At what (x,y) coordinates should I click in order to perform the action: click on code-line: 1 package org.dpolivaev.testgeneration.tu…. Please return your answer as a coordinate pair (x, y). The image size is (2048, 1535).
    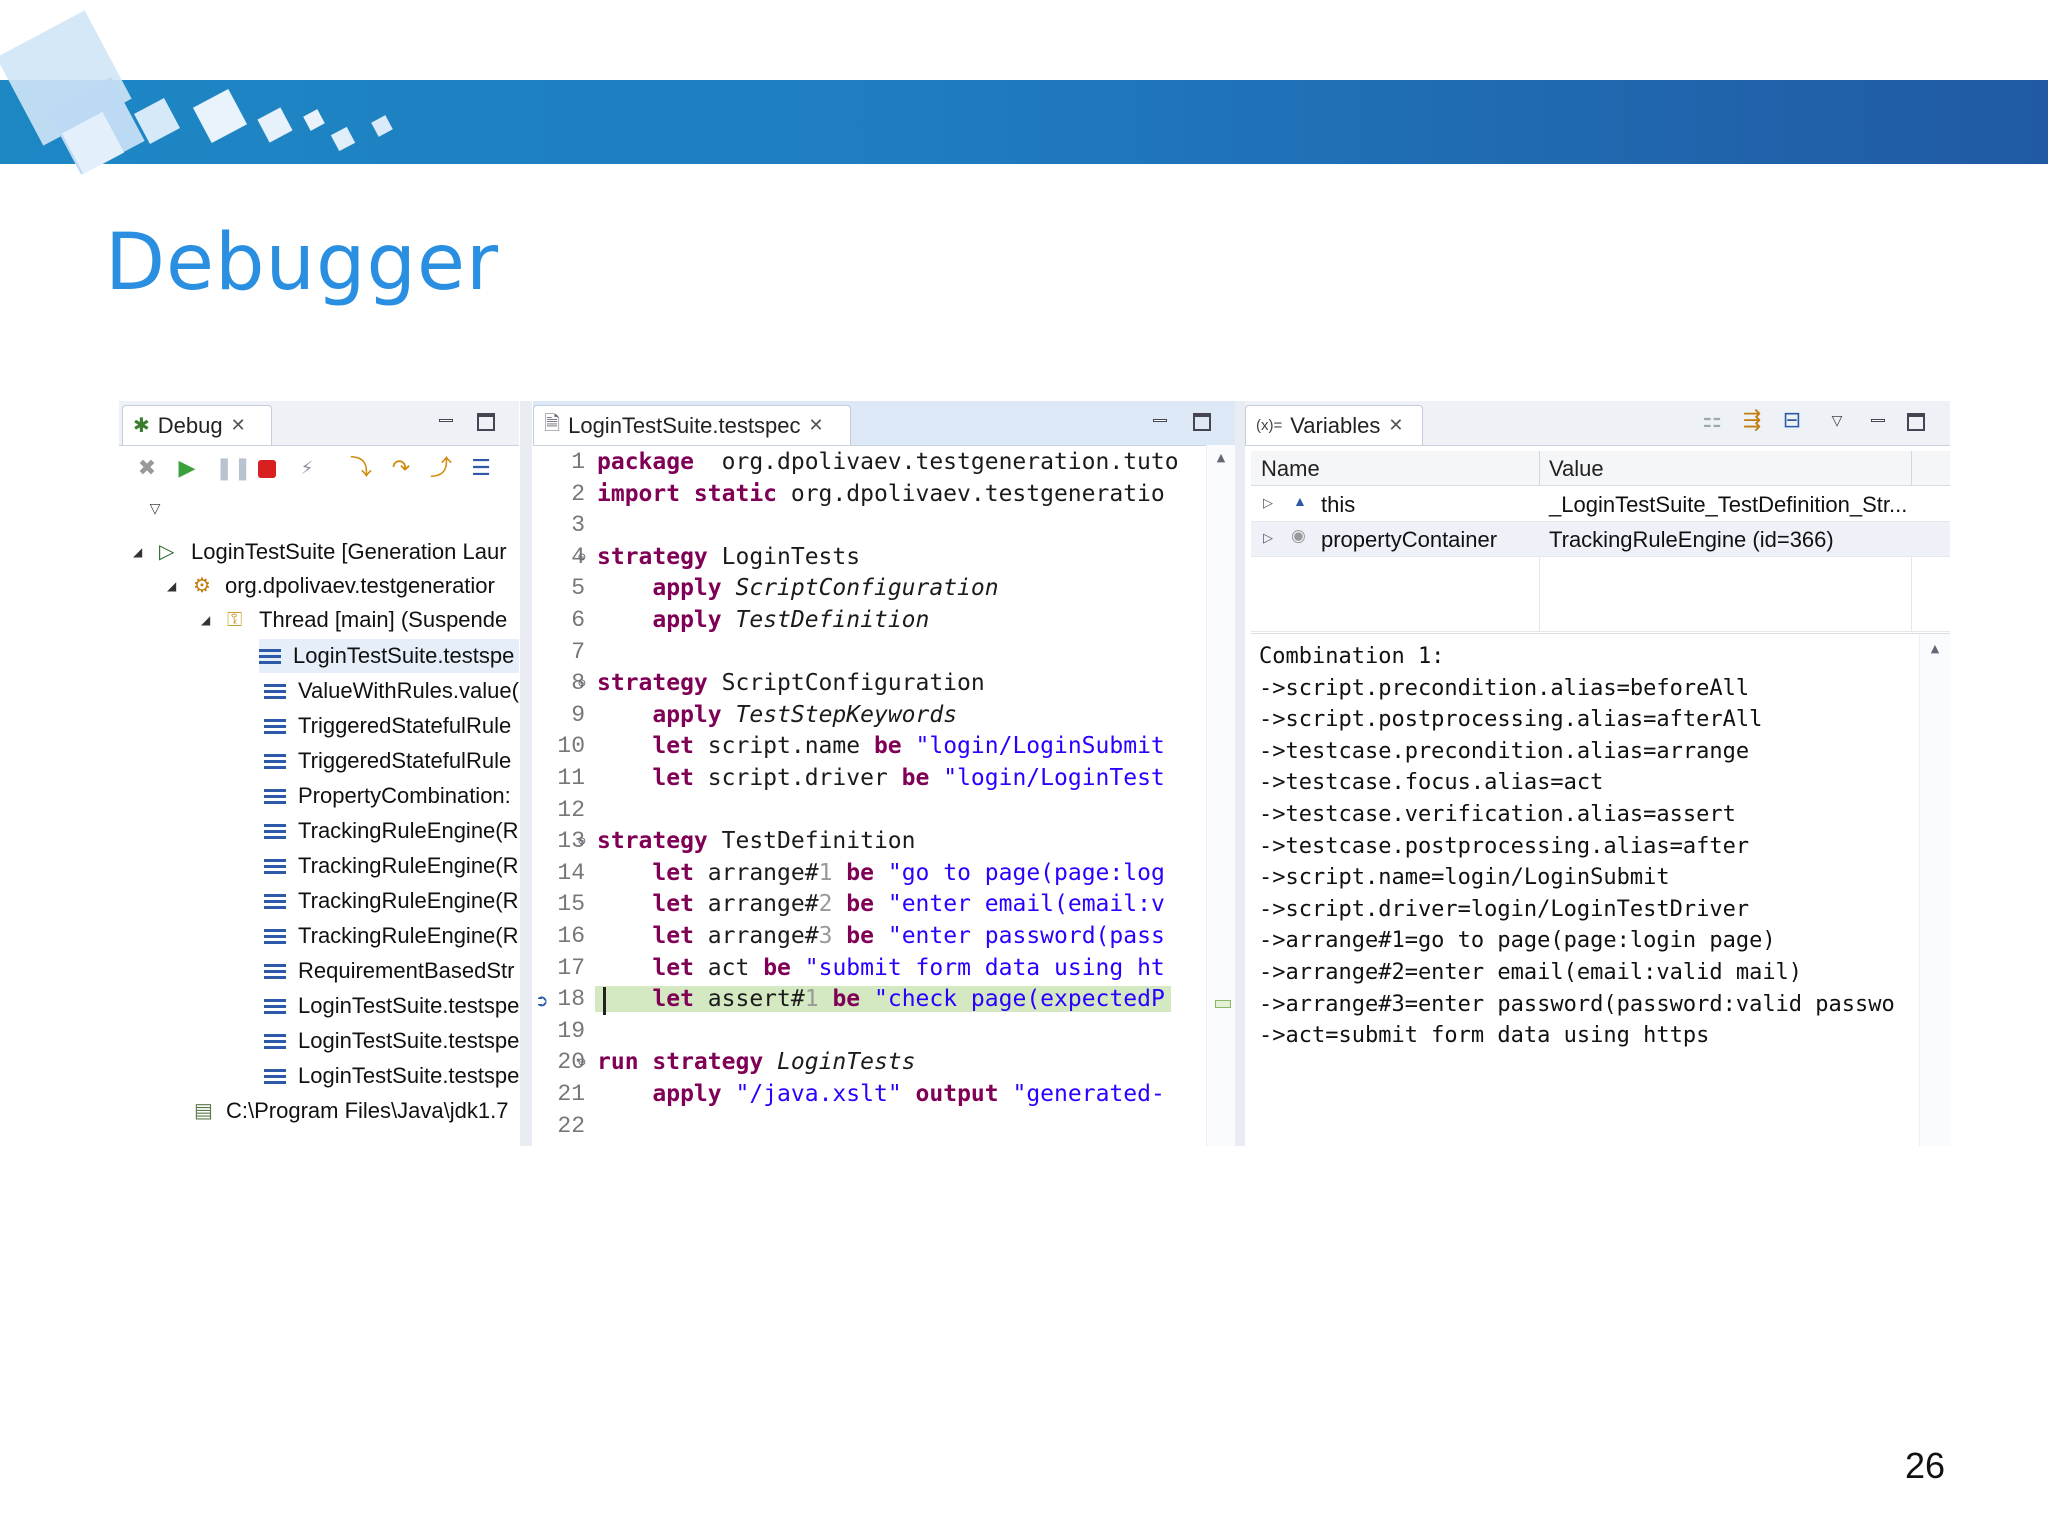
    Looking at the image, I should click on (884, 465).